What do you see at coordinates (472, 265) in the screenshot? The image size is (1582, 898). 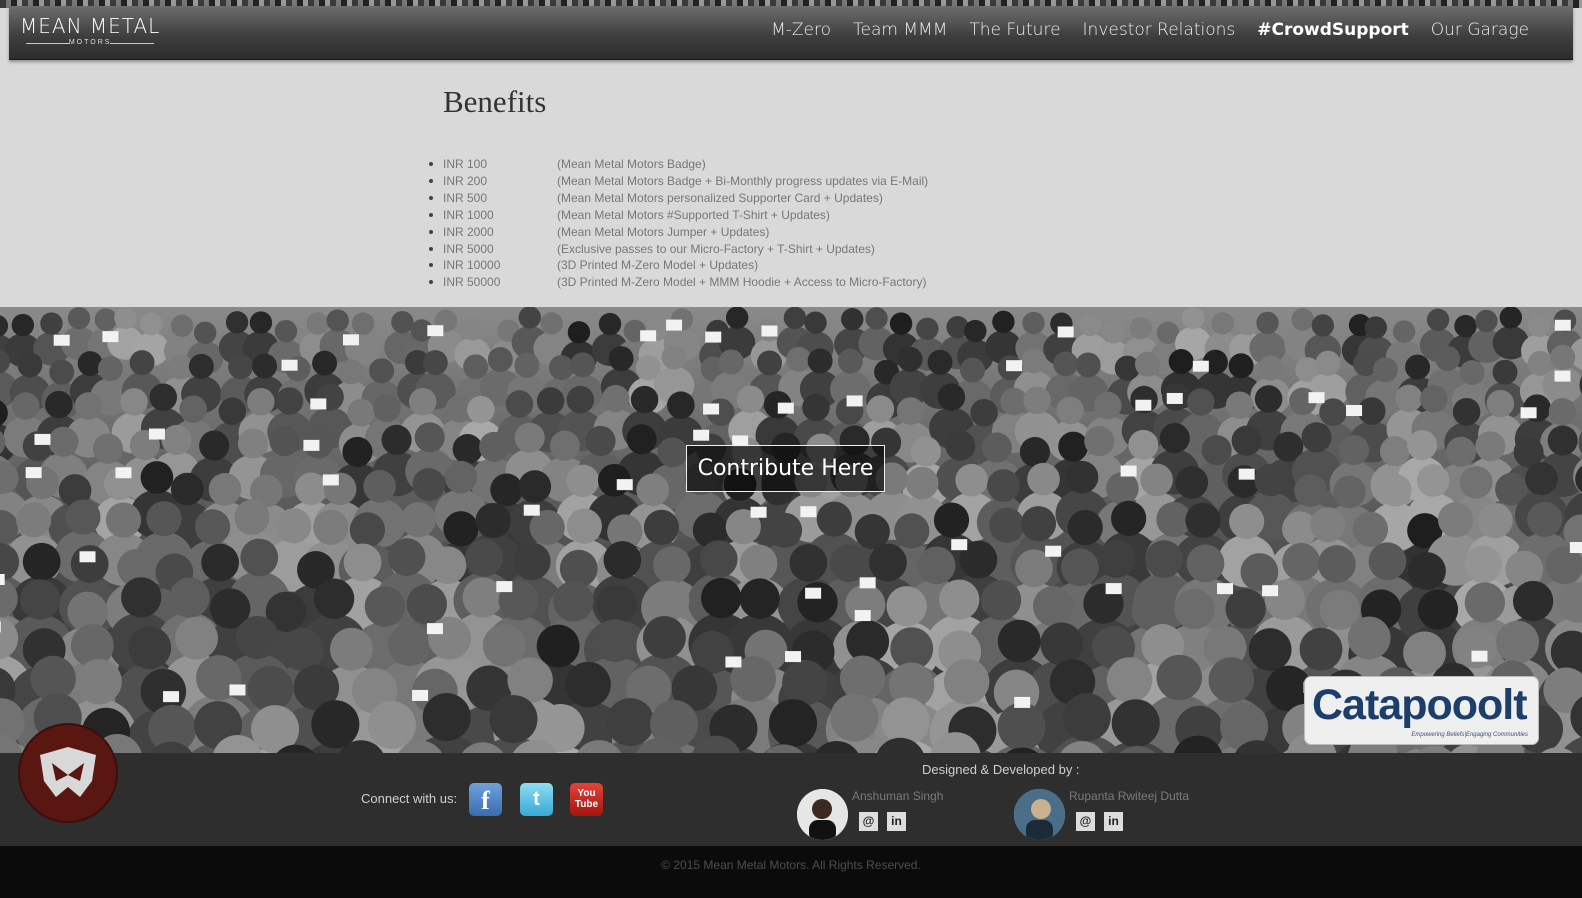 I see `benefit-amount: INR 10000` at bounding box center [472, 265].